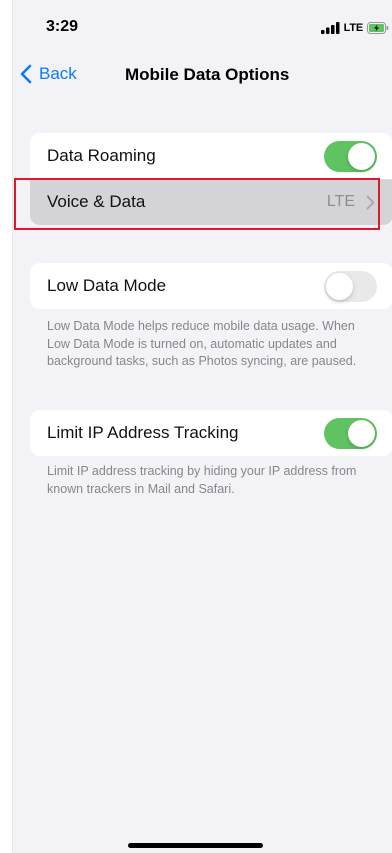 This screenshot has width=392, height=853. I want to click on roaming-group: Data Roaming Voice & Data LTE, so click(211, 179).